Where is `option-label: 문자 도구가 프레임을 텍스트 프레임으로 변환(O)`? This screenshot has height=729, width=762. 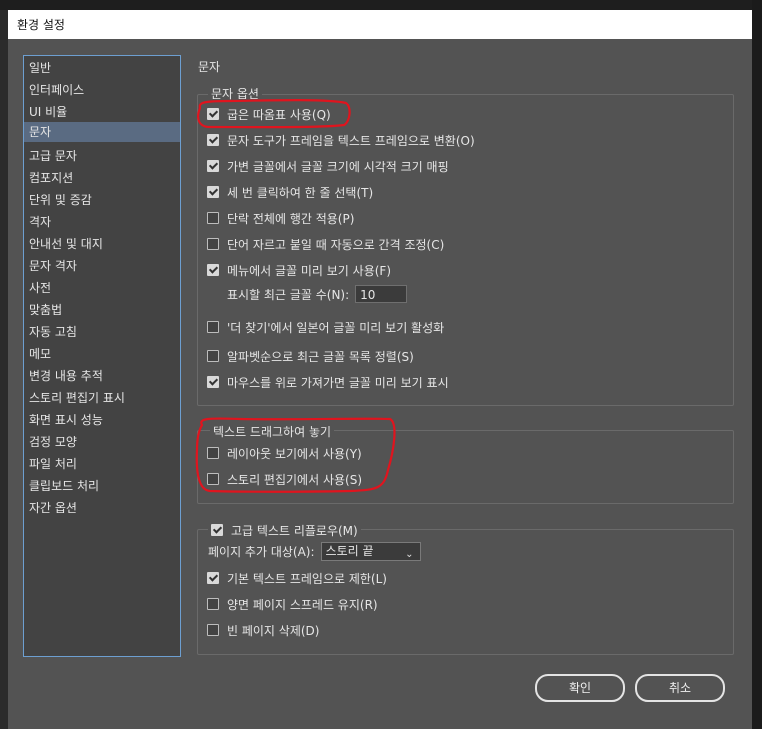
option-label: 문자 도구가 프레임을 텍스트 프레임으로 변환(O) is located at coordinates (351, 140).